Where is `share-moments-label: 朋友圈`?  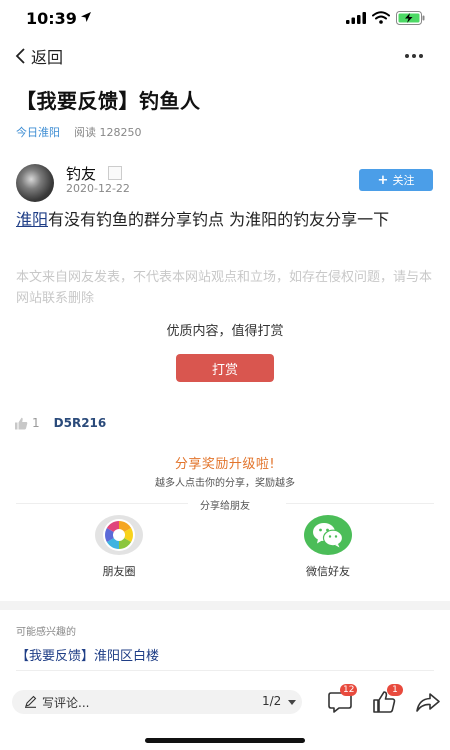 share-moments-label: 朋友圈 is located at coordinates (119, 571).